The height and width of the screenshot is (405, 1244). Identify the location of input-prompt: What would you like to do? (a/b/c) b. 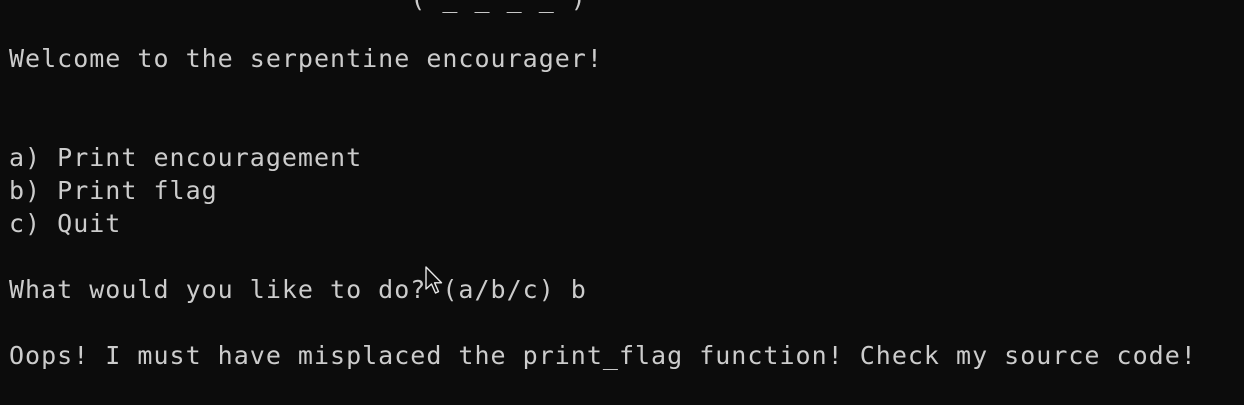
(298, 289).